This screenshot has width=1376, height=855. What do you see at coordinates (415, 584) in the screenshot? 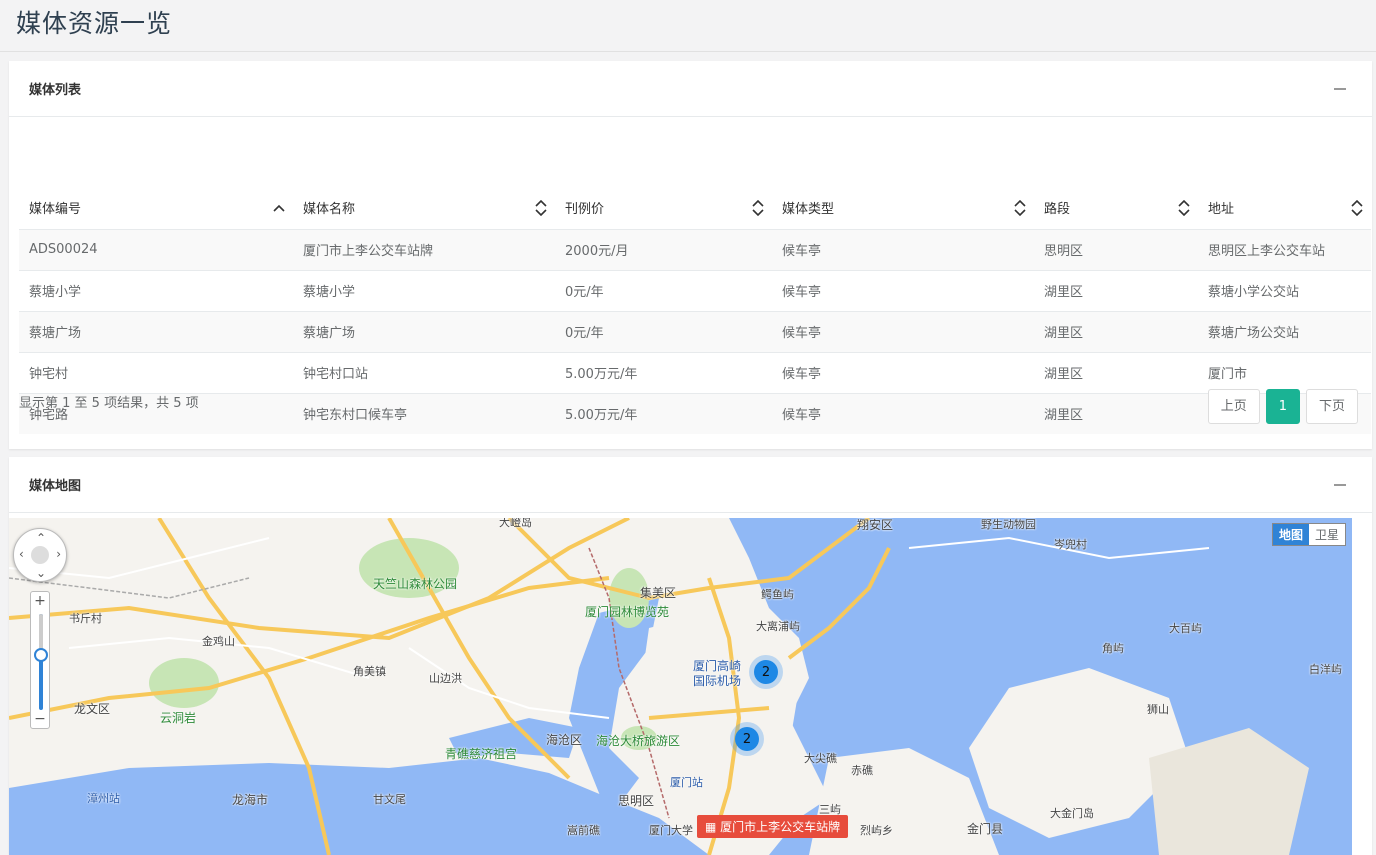
I see `map-label: 天竺山森林公园` at bounding box center [415, 584].